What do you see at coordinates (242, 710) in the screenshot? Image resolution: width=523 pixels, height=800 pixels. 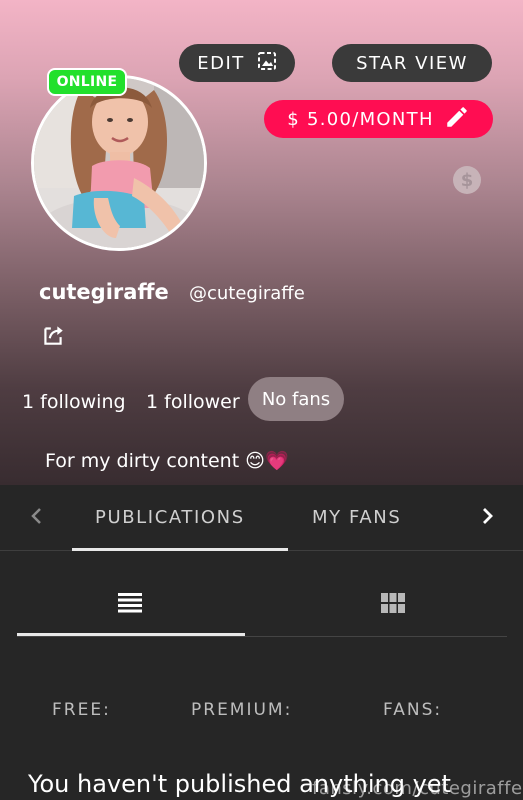 I see `premium-count-label: PREMIUM:` at bounding box center [242, 710].